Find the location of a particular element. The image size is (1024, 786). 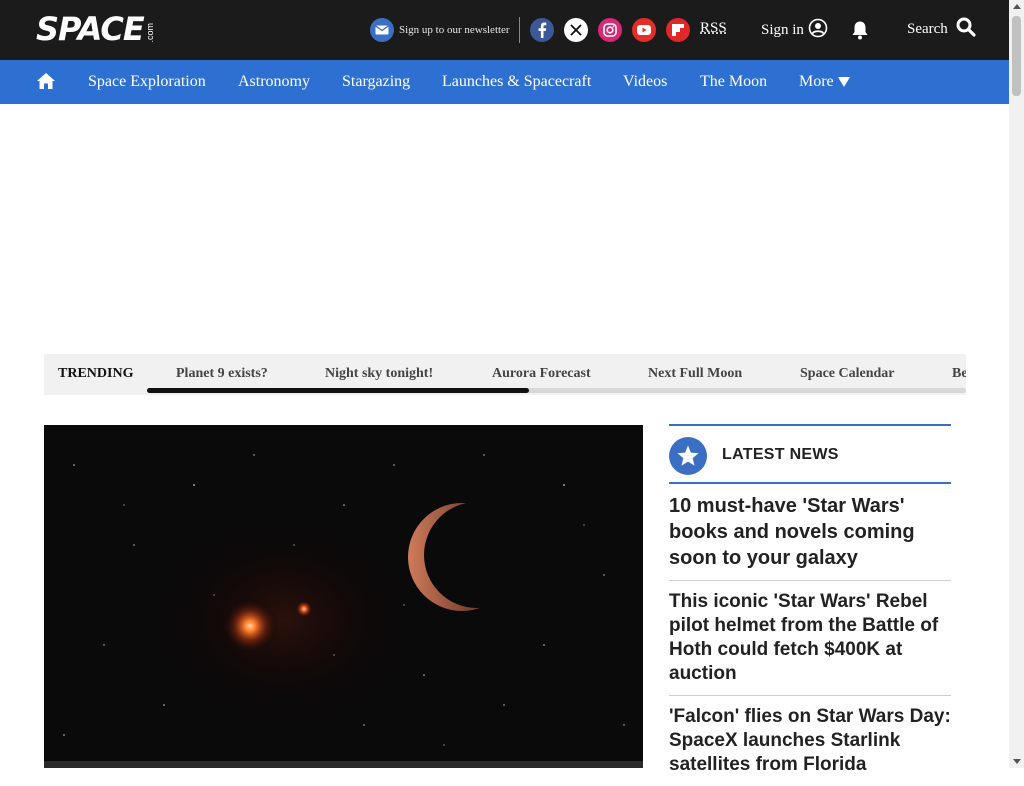

trending-label: TRENDING is located at coordinates (96, 373).